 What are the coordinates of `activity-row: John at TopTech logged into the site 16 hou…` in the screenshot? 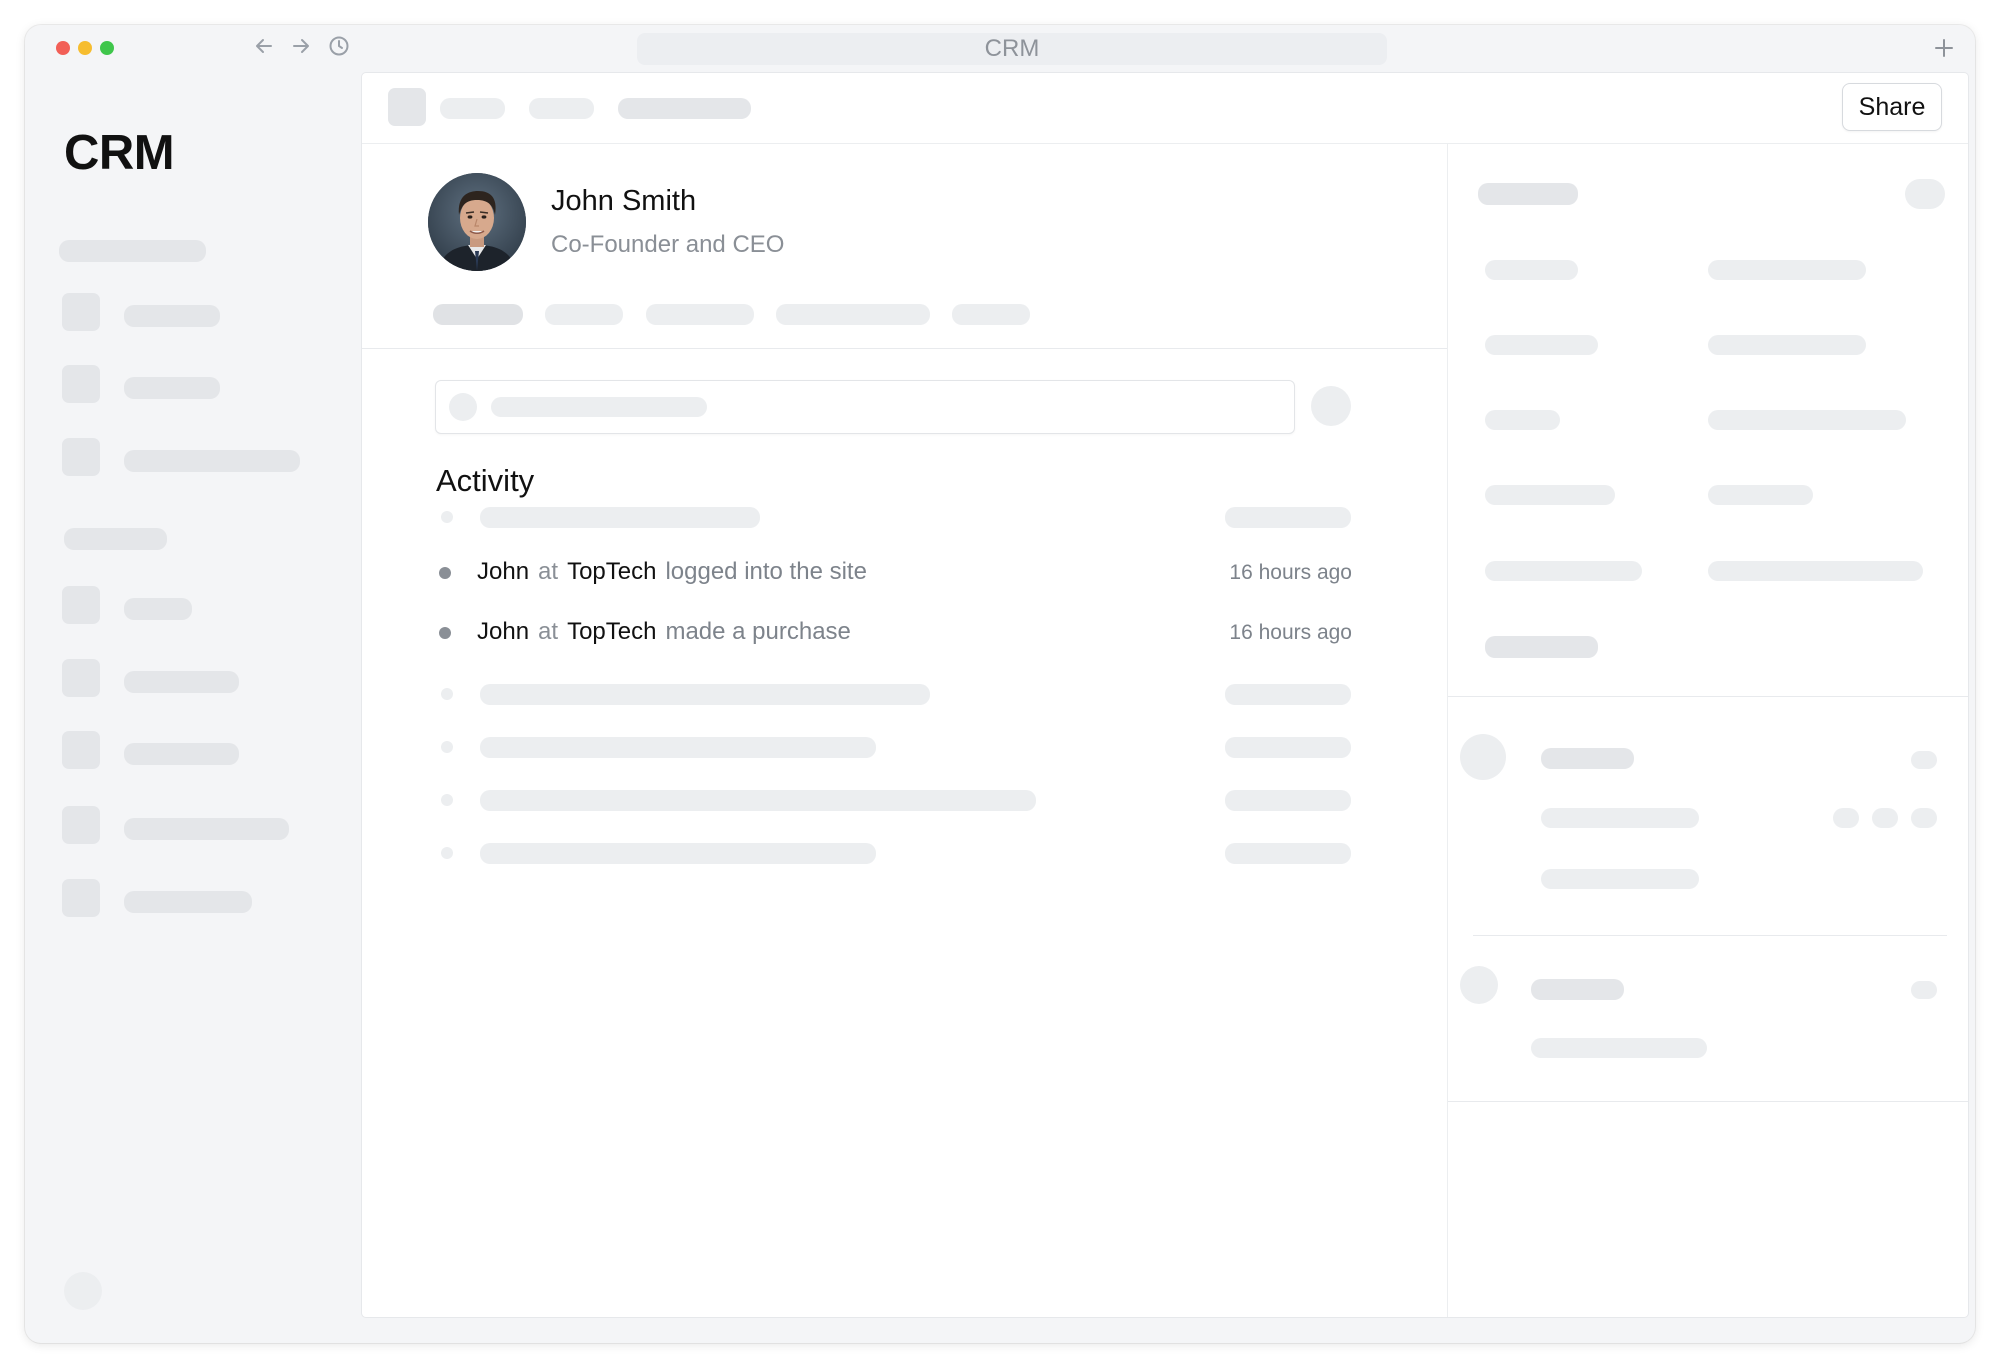 It's located at (904, 572).